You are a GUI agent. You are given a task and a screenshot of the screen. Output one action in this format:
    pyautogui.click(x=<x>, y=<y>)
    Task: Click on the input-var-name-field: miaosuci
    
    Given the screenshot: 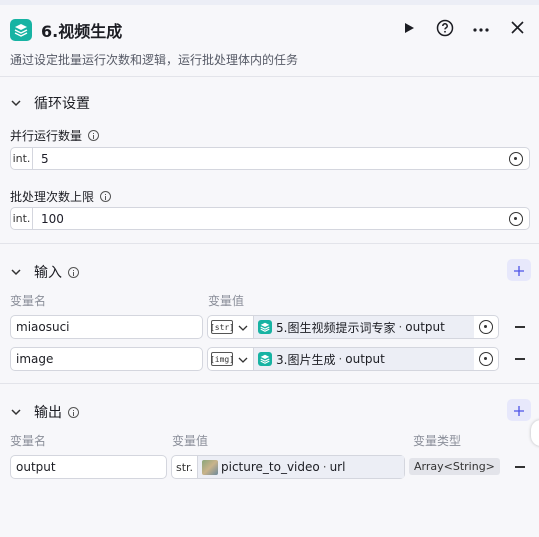 What is the action you would take?
    pyautogui.click(x=106, y=327)
    